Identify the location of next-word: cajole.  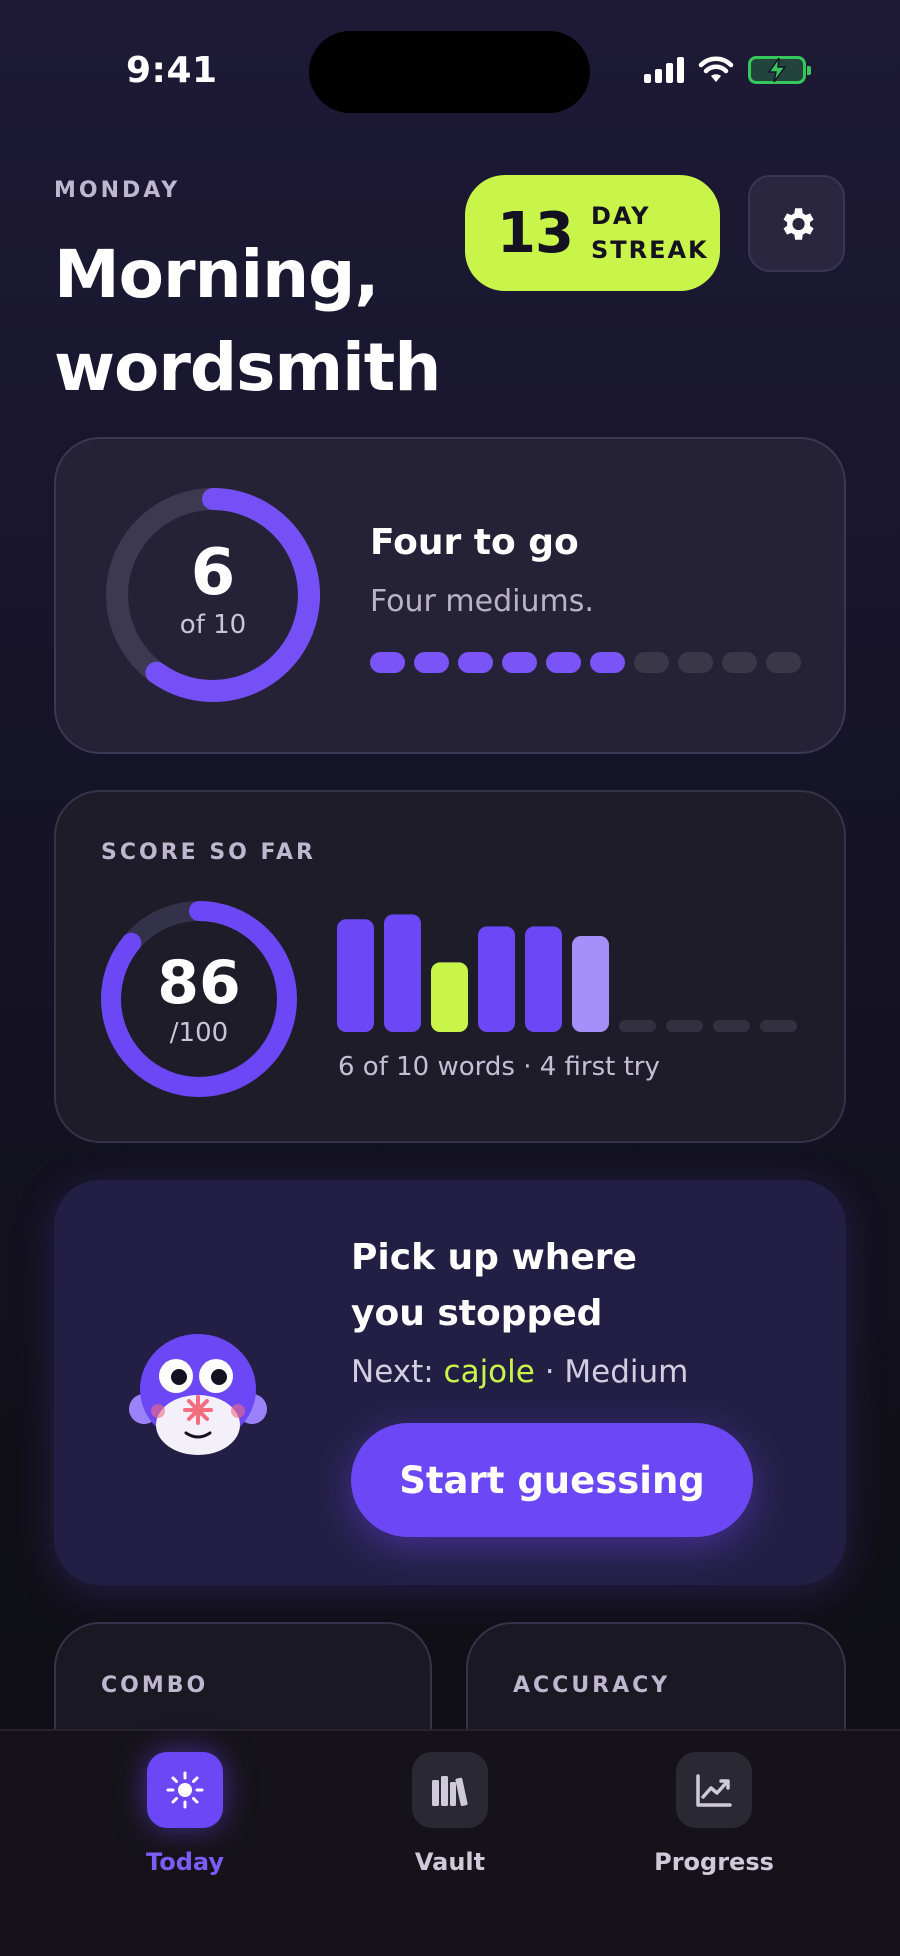
(489, 1372).